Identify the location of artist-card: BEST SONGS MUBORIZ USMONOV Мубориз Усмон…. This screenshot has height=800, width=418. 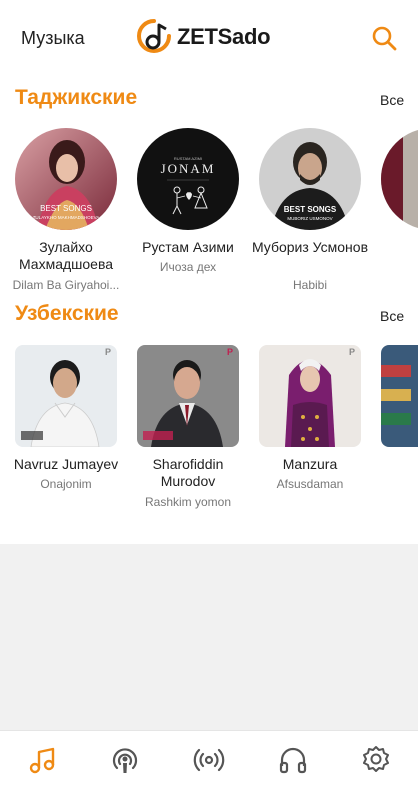
(310, 213).